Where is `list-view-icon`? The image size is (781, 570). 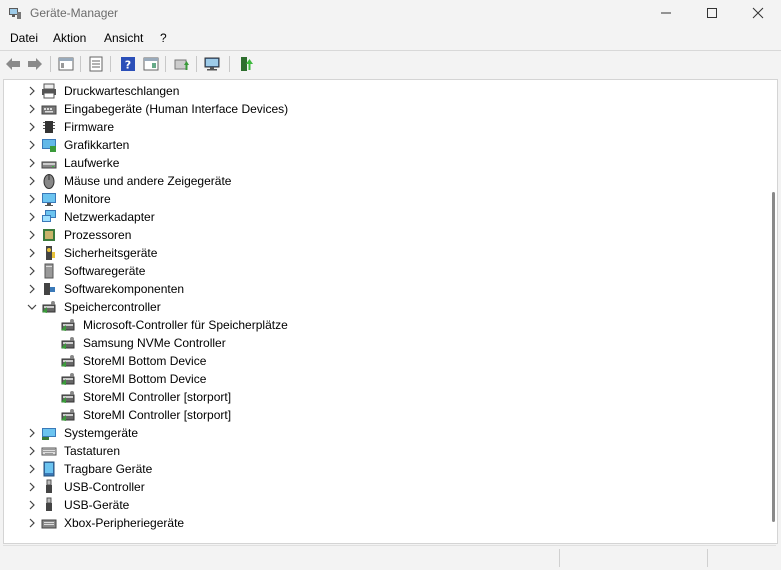
list-view-icon is located at coordinates (96, 64).